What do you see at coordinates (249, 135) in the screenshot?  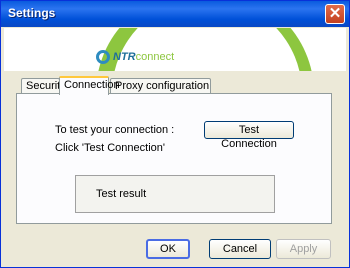 I see `test-connection-button: Test Connection` at bounding box center [249, 135].